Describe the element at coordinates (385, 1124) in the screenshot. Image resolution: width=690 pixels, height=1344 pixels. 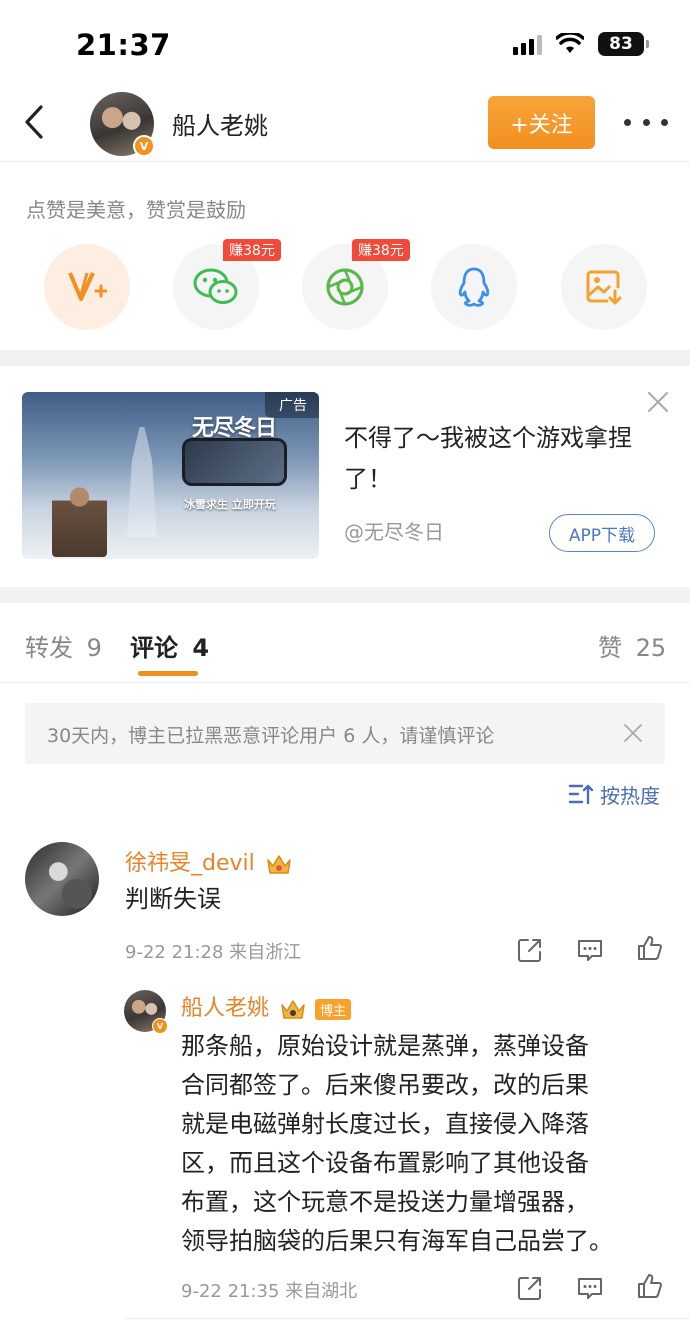
I see `reply-line: 就是电磁弹射长度过长，直接侵入降落` at that location.